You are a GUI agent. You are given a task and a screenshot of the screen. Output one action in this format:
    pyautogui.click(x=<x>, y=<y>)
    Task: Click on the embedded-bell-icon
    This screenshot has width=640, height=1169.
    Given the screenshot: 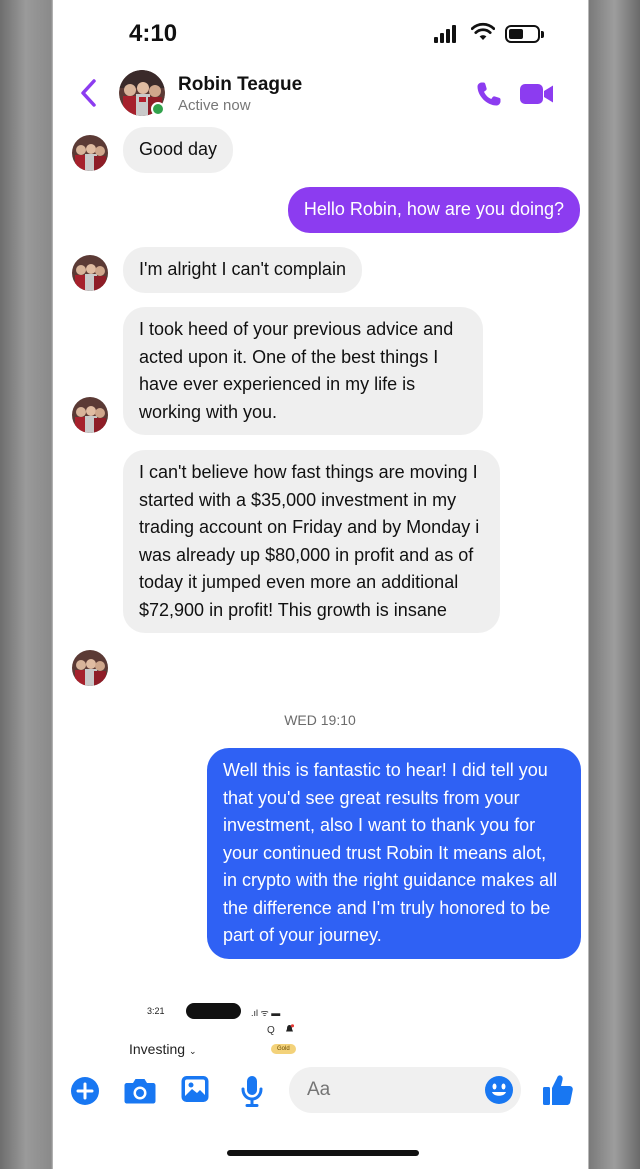 What is the action you would take?
    pyautogui.click(x=290, y=1028)
    